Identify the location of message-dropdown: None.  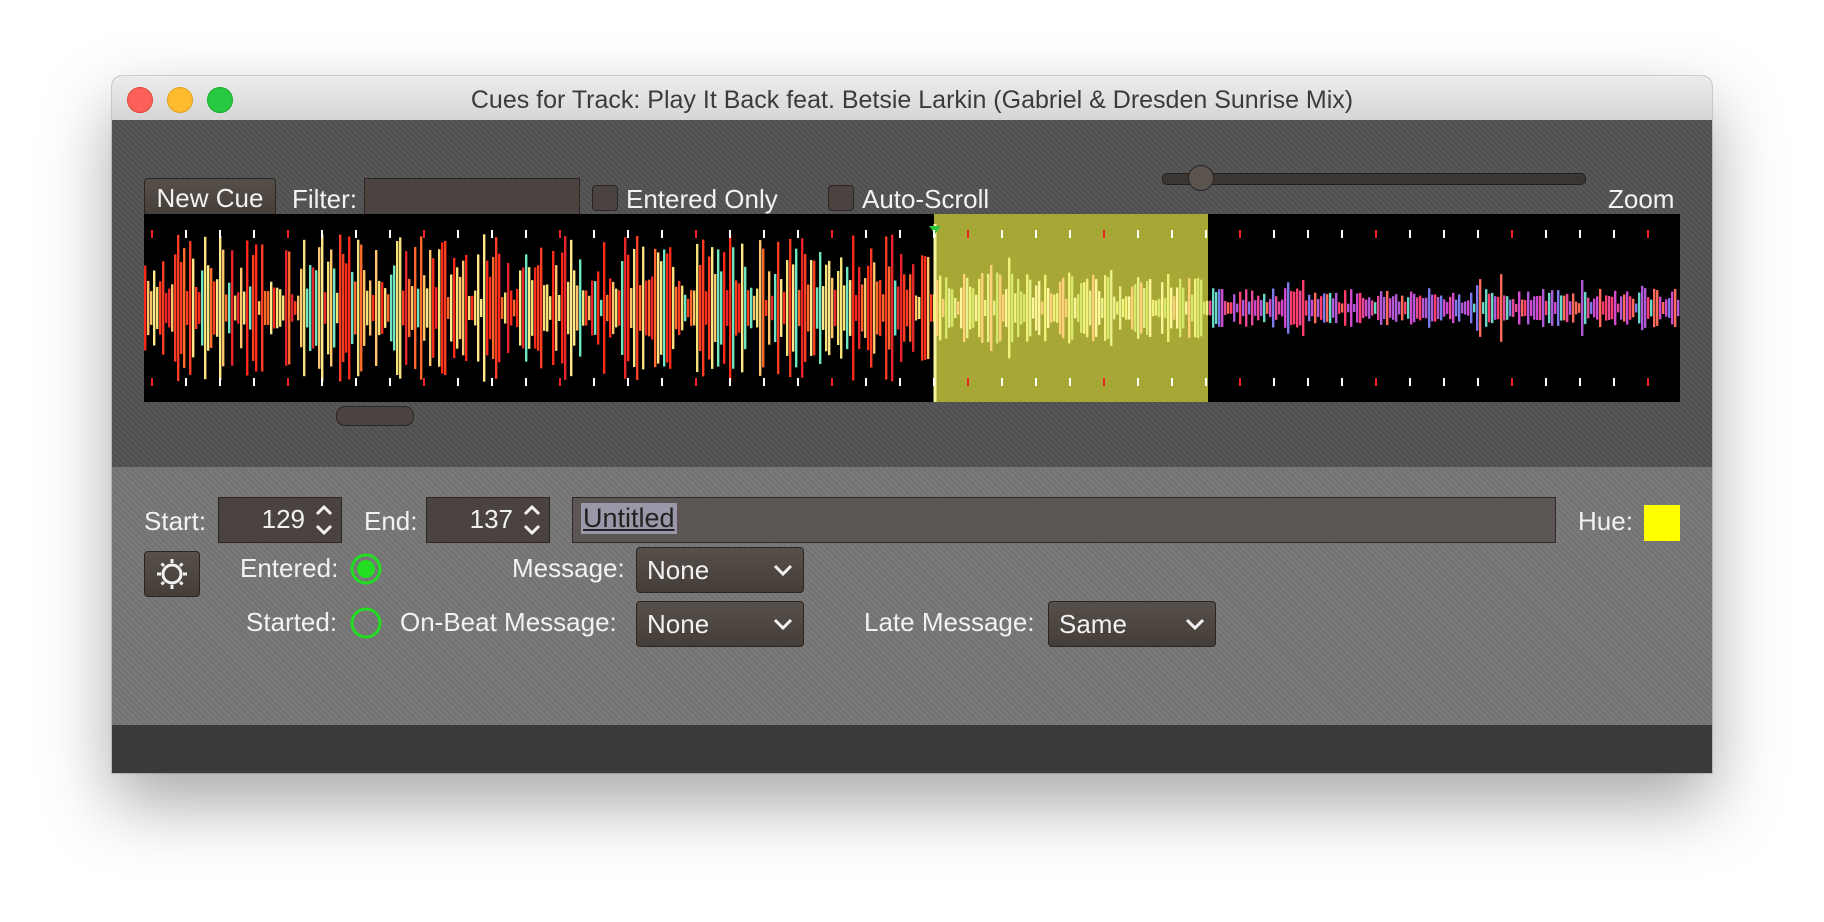
(720, 570).